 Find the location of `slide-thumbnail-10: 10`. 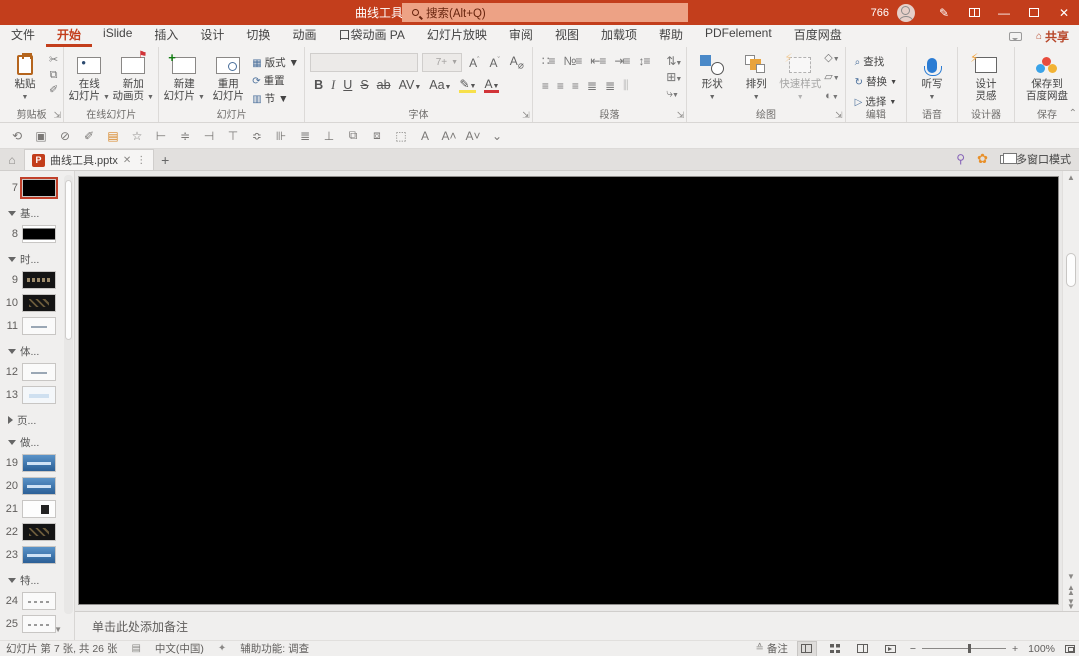

slide-thumbnail-10: 10 is located at coordinates (37, 302).